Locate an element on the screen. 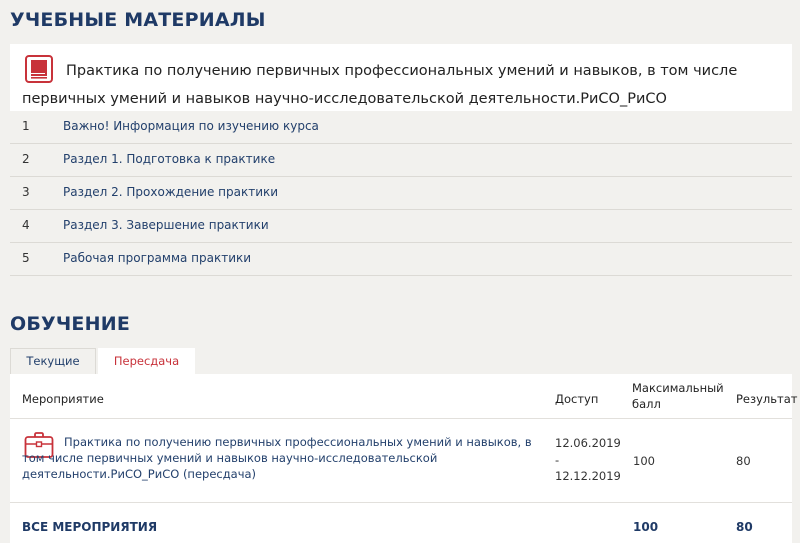  row-divider is located at coordinates (401, 502).